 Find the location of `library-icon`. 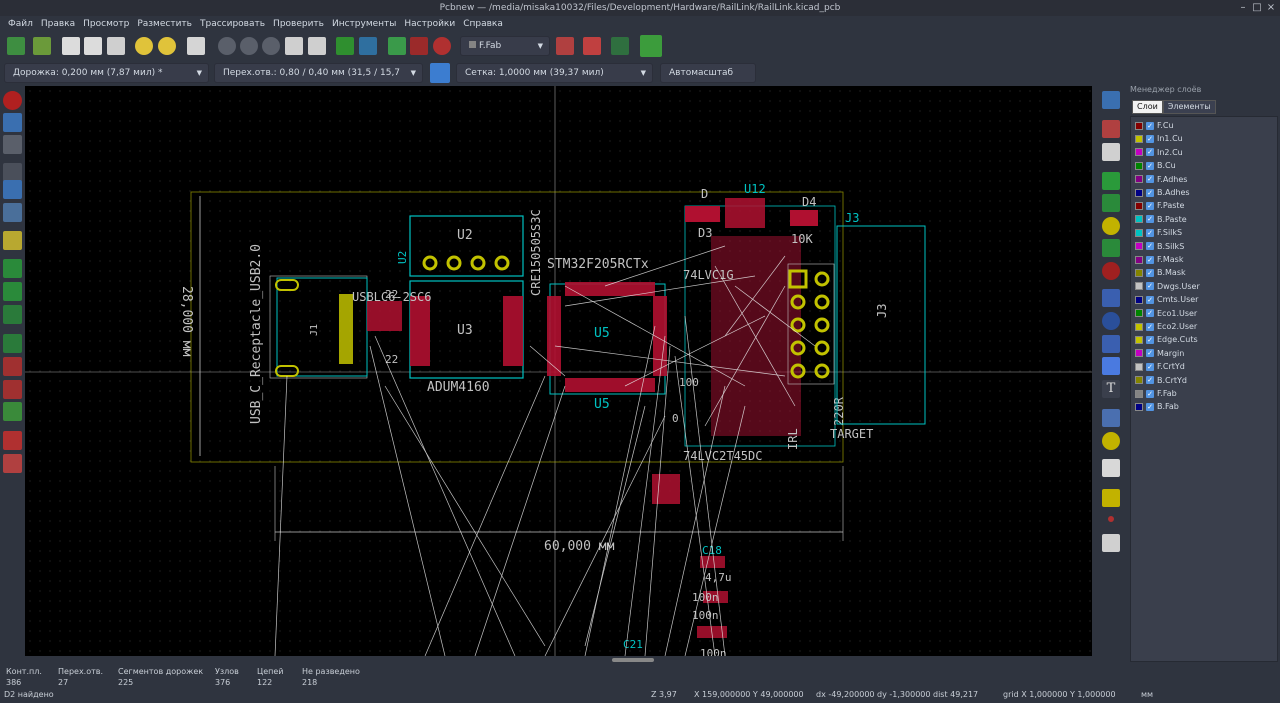

library-icon is located at coordinates (42, 46).